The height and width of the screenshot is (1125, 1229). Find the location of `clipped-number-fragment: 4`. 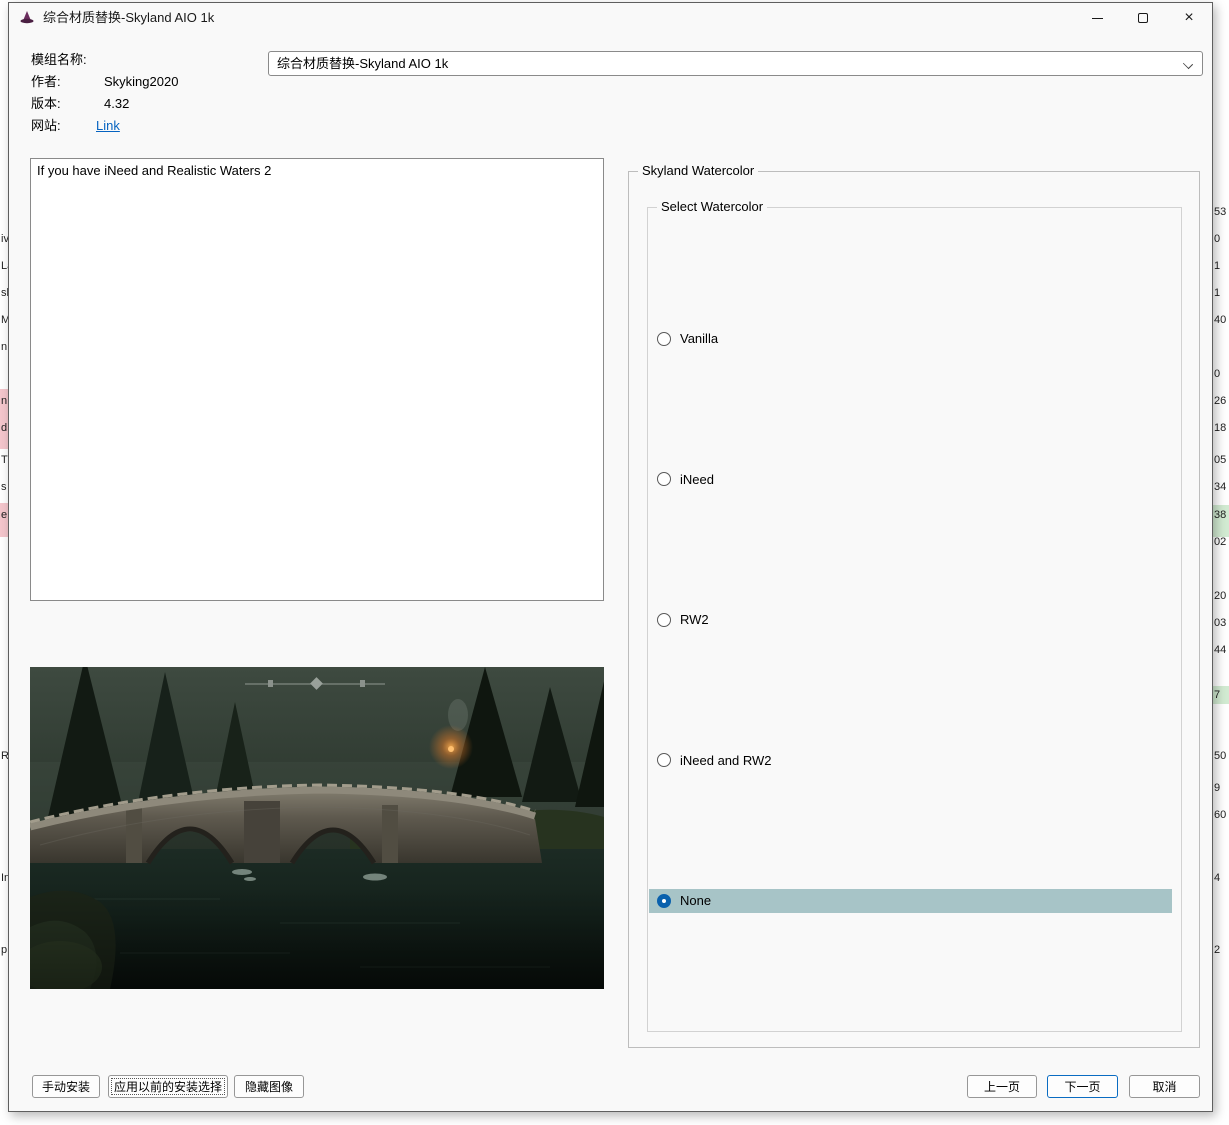

clipped-number-fragment: 4 is located at coordinates (1217, 878).